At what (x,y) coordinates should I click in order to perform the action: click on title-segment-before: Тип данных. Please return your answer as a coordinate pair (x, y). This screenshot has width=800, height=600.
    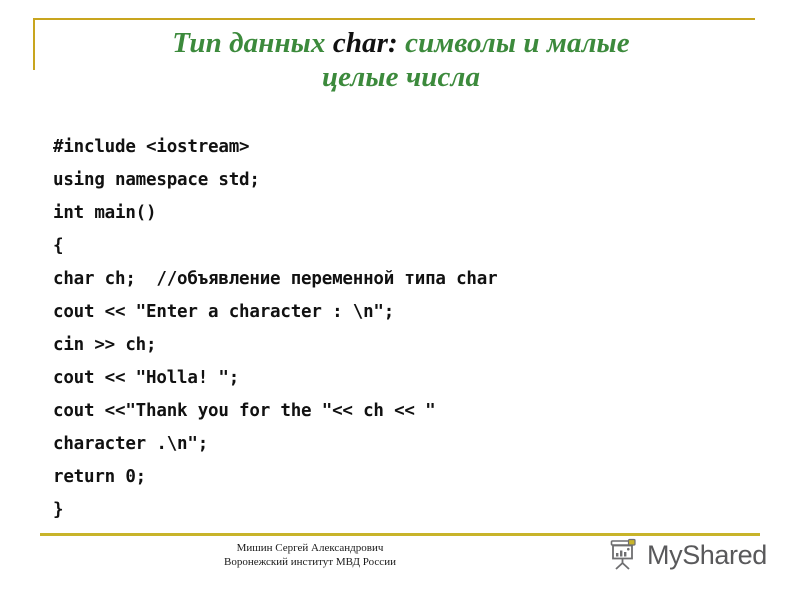
    Looking at the image, I should click on (252, 43).